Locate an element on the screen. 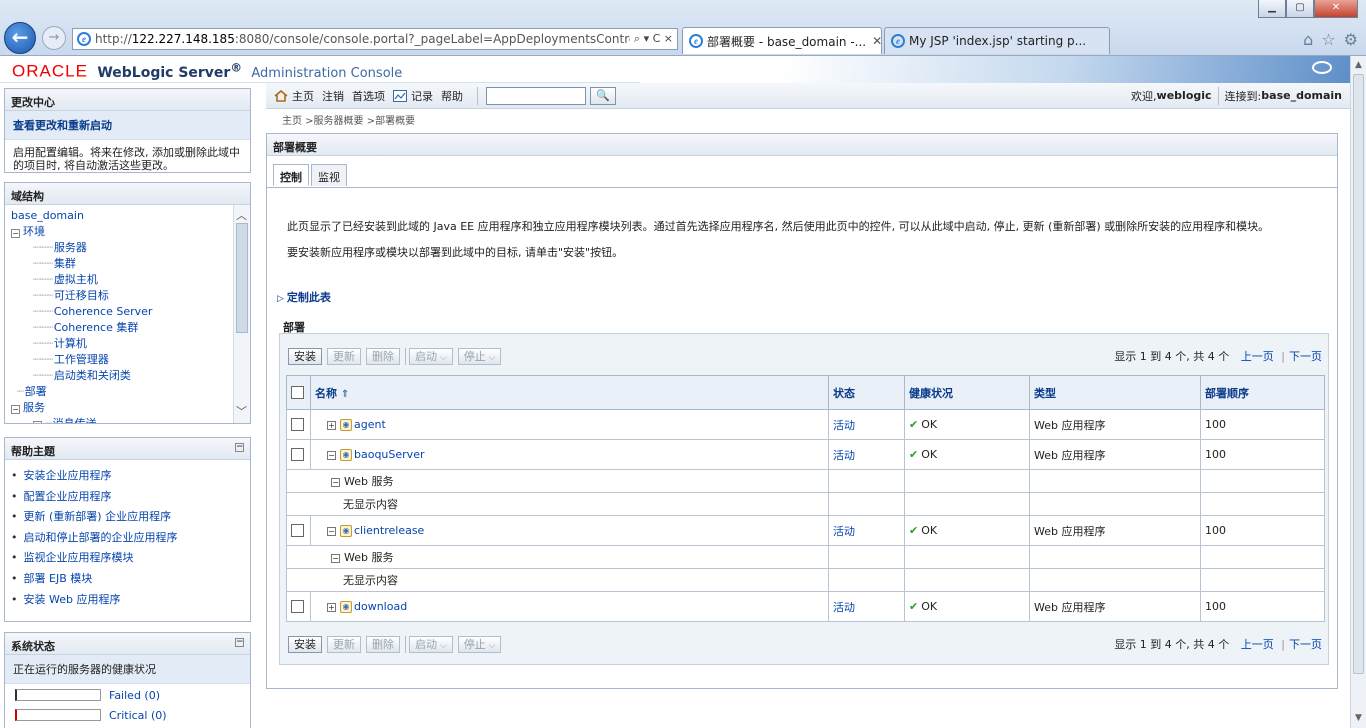 This screenshot has height=728, width=1366. deployment-name-link: baoquServer is located at coordinates (389, 454).